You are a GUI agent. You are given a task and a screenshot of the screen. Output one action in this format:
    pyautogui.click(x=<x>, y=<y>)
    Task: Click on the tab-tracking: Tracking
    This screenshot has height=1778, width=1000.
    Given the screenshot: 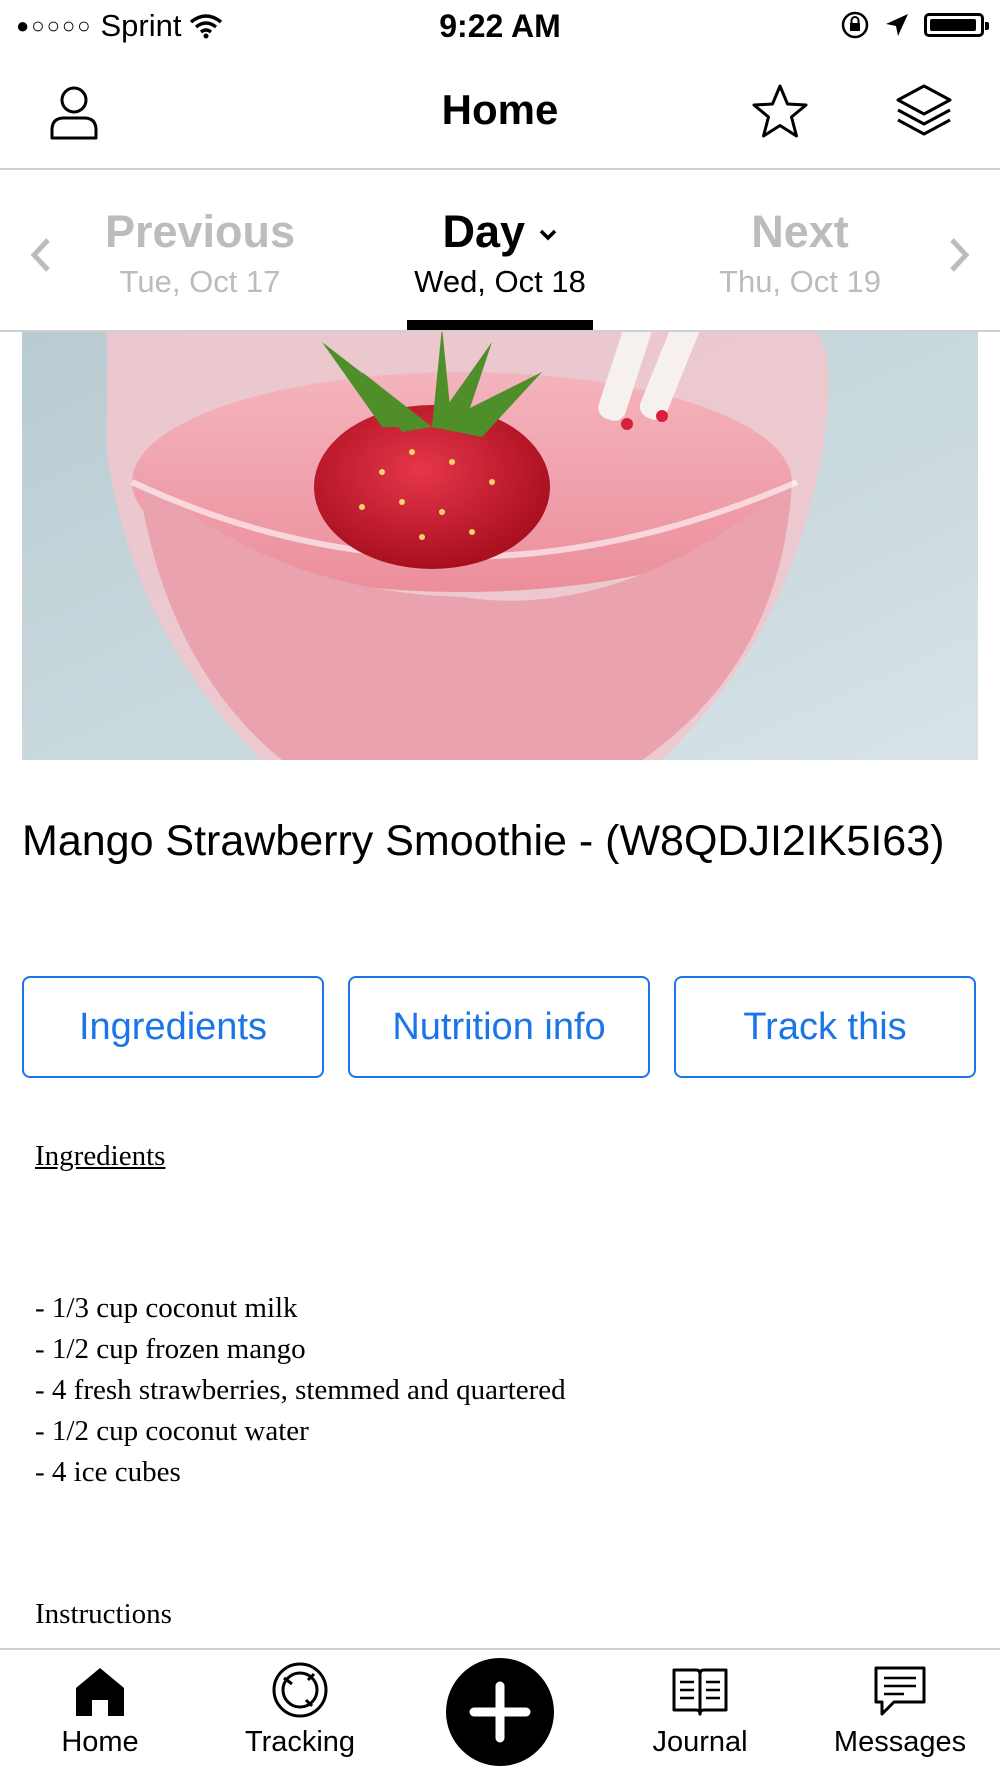 What is the action you would take?
    pyautogui.click(x=300, y=1709)
    